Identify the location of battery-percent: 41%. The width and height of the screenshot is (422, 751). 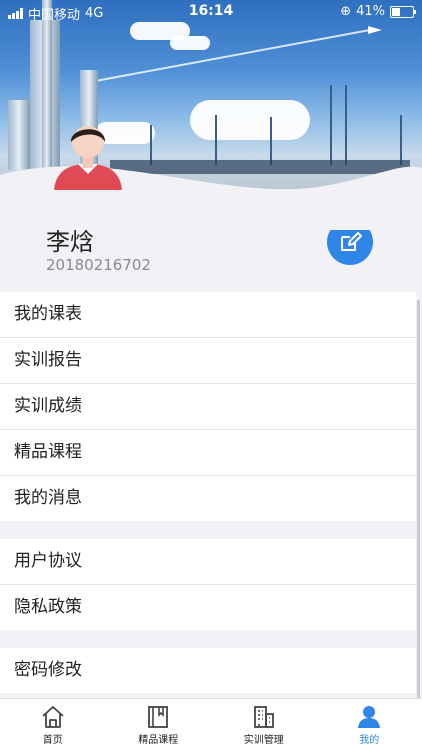
(370, 11).